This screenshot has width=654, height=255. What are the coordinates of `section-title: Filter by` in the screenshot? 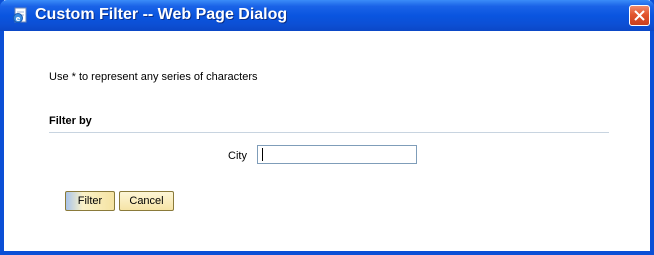 It's located at (70, 121).